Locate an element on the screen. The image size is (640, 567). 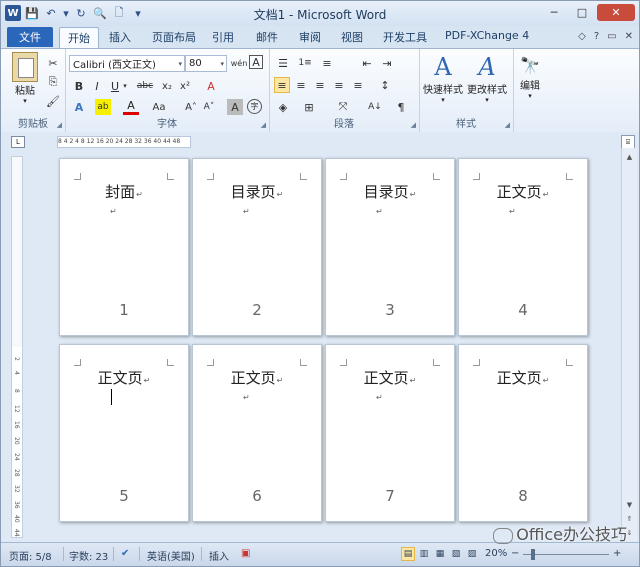
page-1: 封面↵ ↵ 1 is located at coordinates (124, 247).